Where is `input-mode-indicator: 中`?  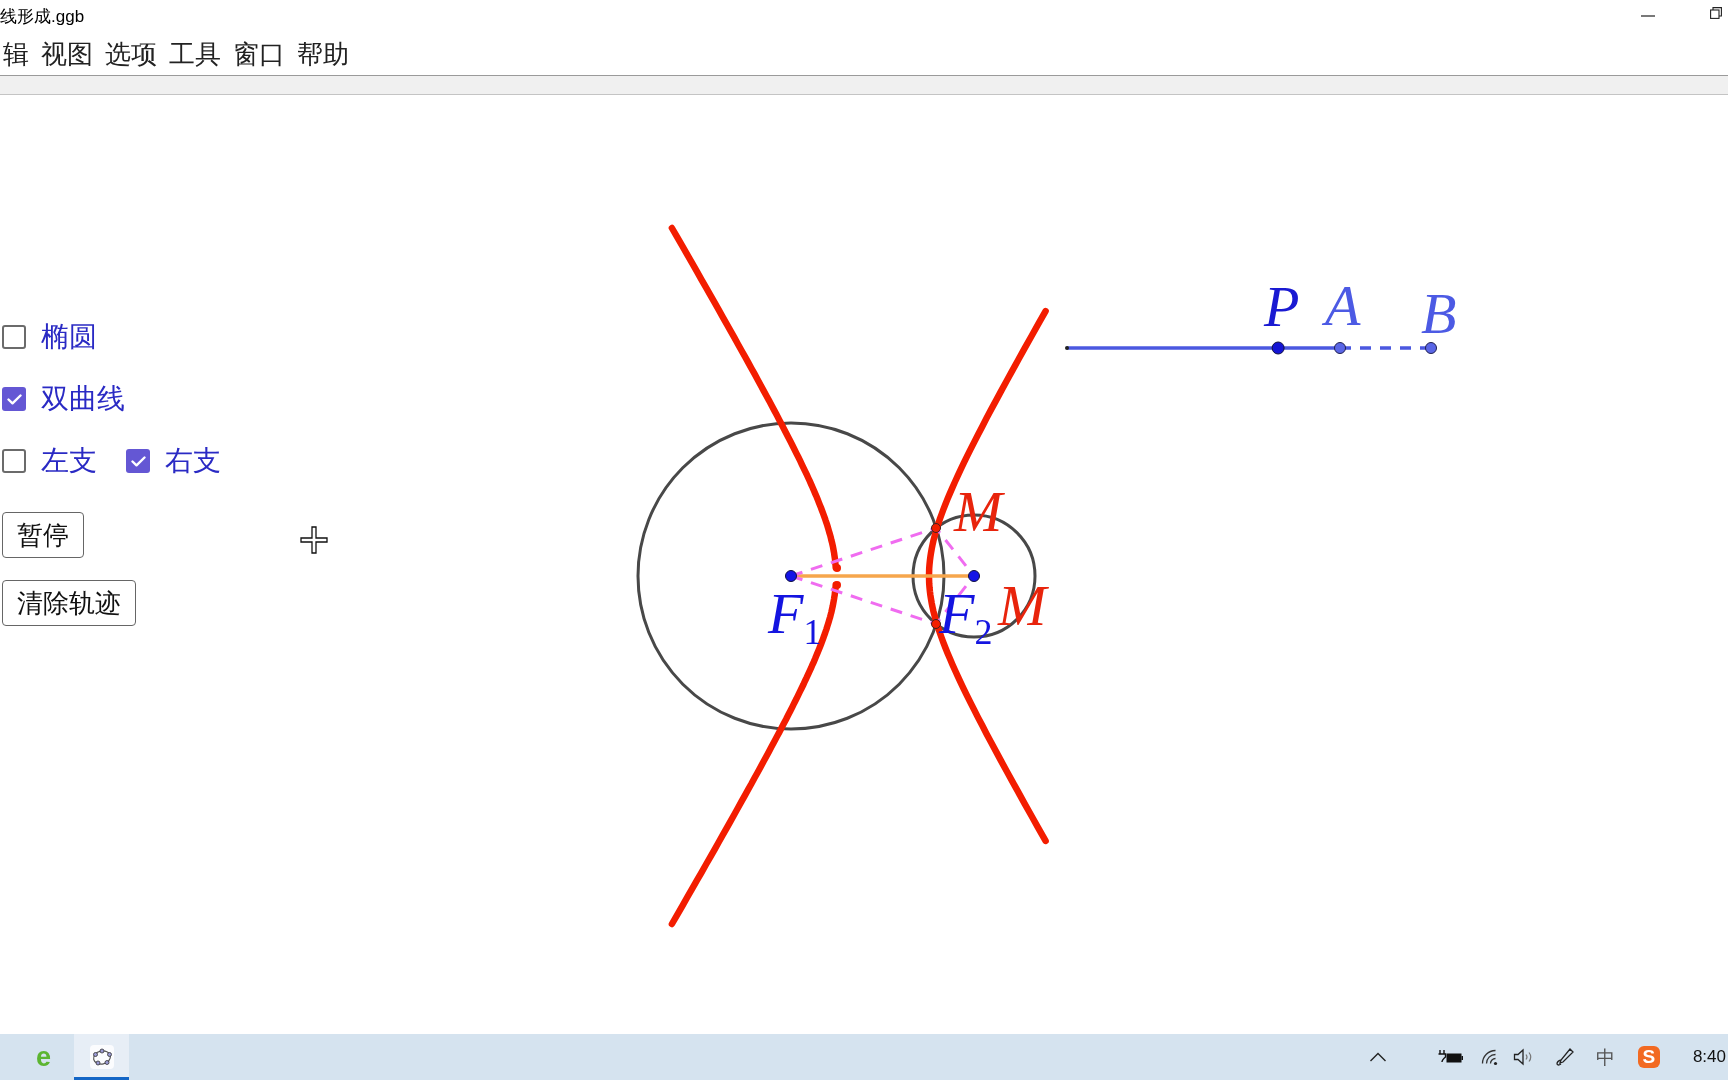
input-mode-indicator: 中 is located at coordinates (1605, 1057).